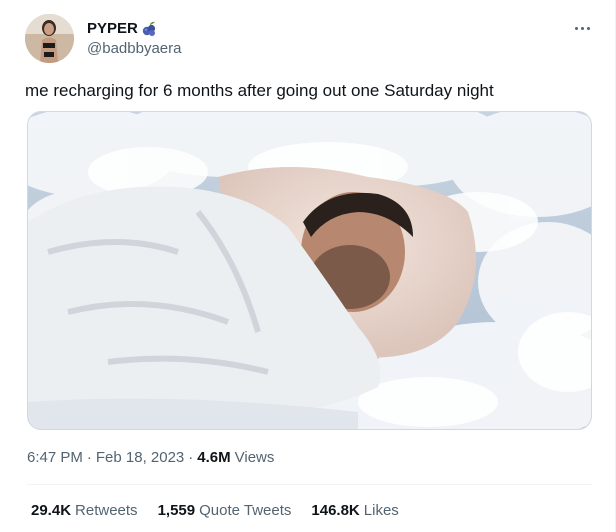 The image size is (616, 532). What do you see at coordinates (106, 510) in the screenshot?
I see `retweets-label: Retweets` at bounding box center [106, 510].